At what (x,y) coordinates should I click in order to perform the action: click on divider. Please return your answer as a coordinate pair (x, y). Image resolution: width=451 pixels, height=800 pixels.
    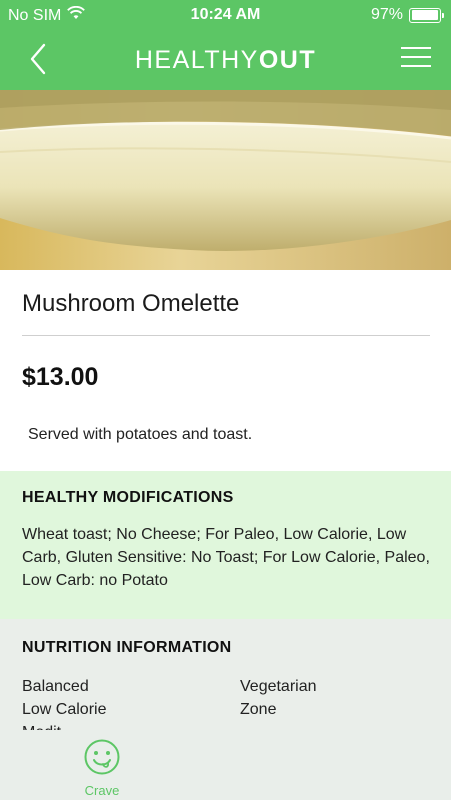
    Looking at the image, I should click on (226, 335).